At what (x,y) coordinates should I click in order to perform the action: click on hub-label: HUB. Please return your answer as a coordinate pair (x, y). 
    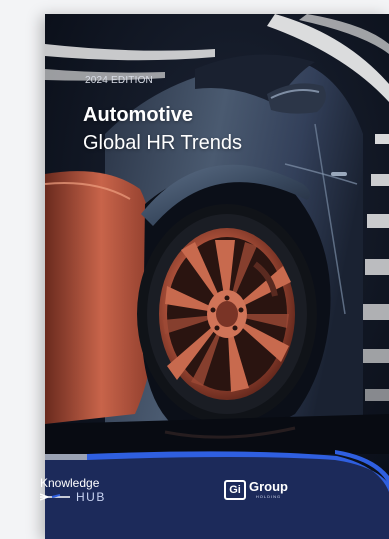
    Looking at the image, I should click on (91, 497).